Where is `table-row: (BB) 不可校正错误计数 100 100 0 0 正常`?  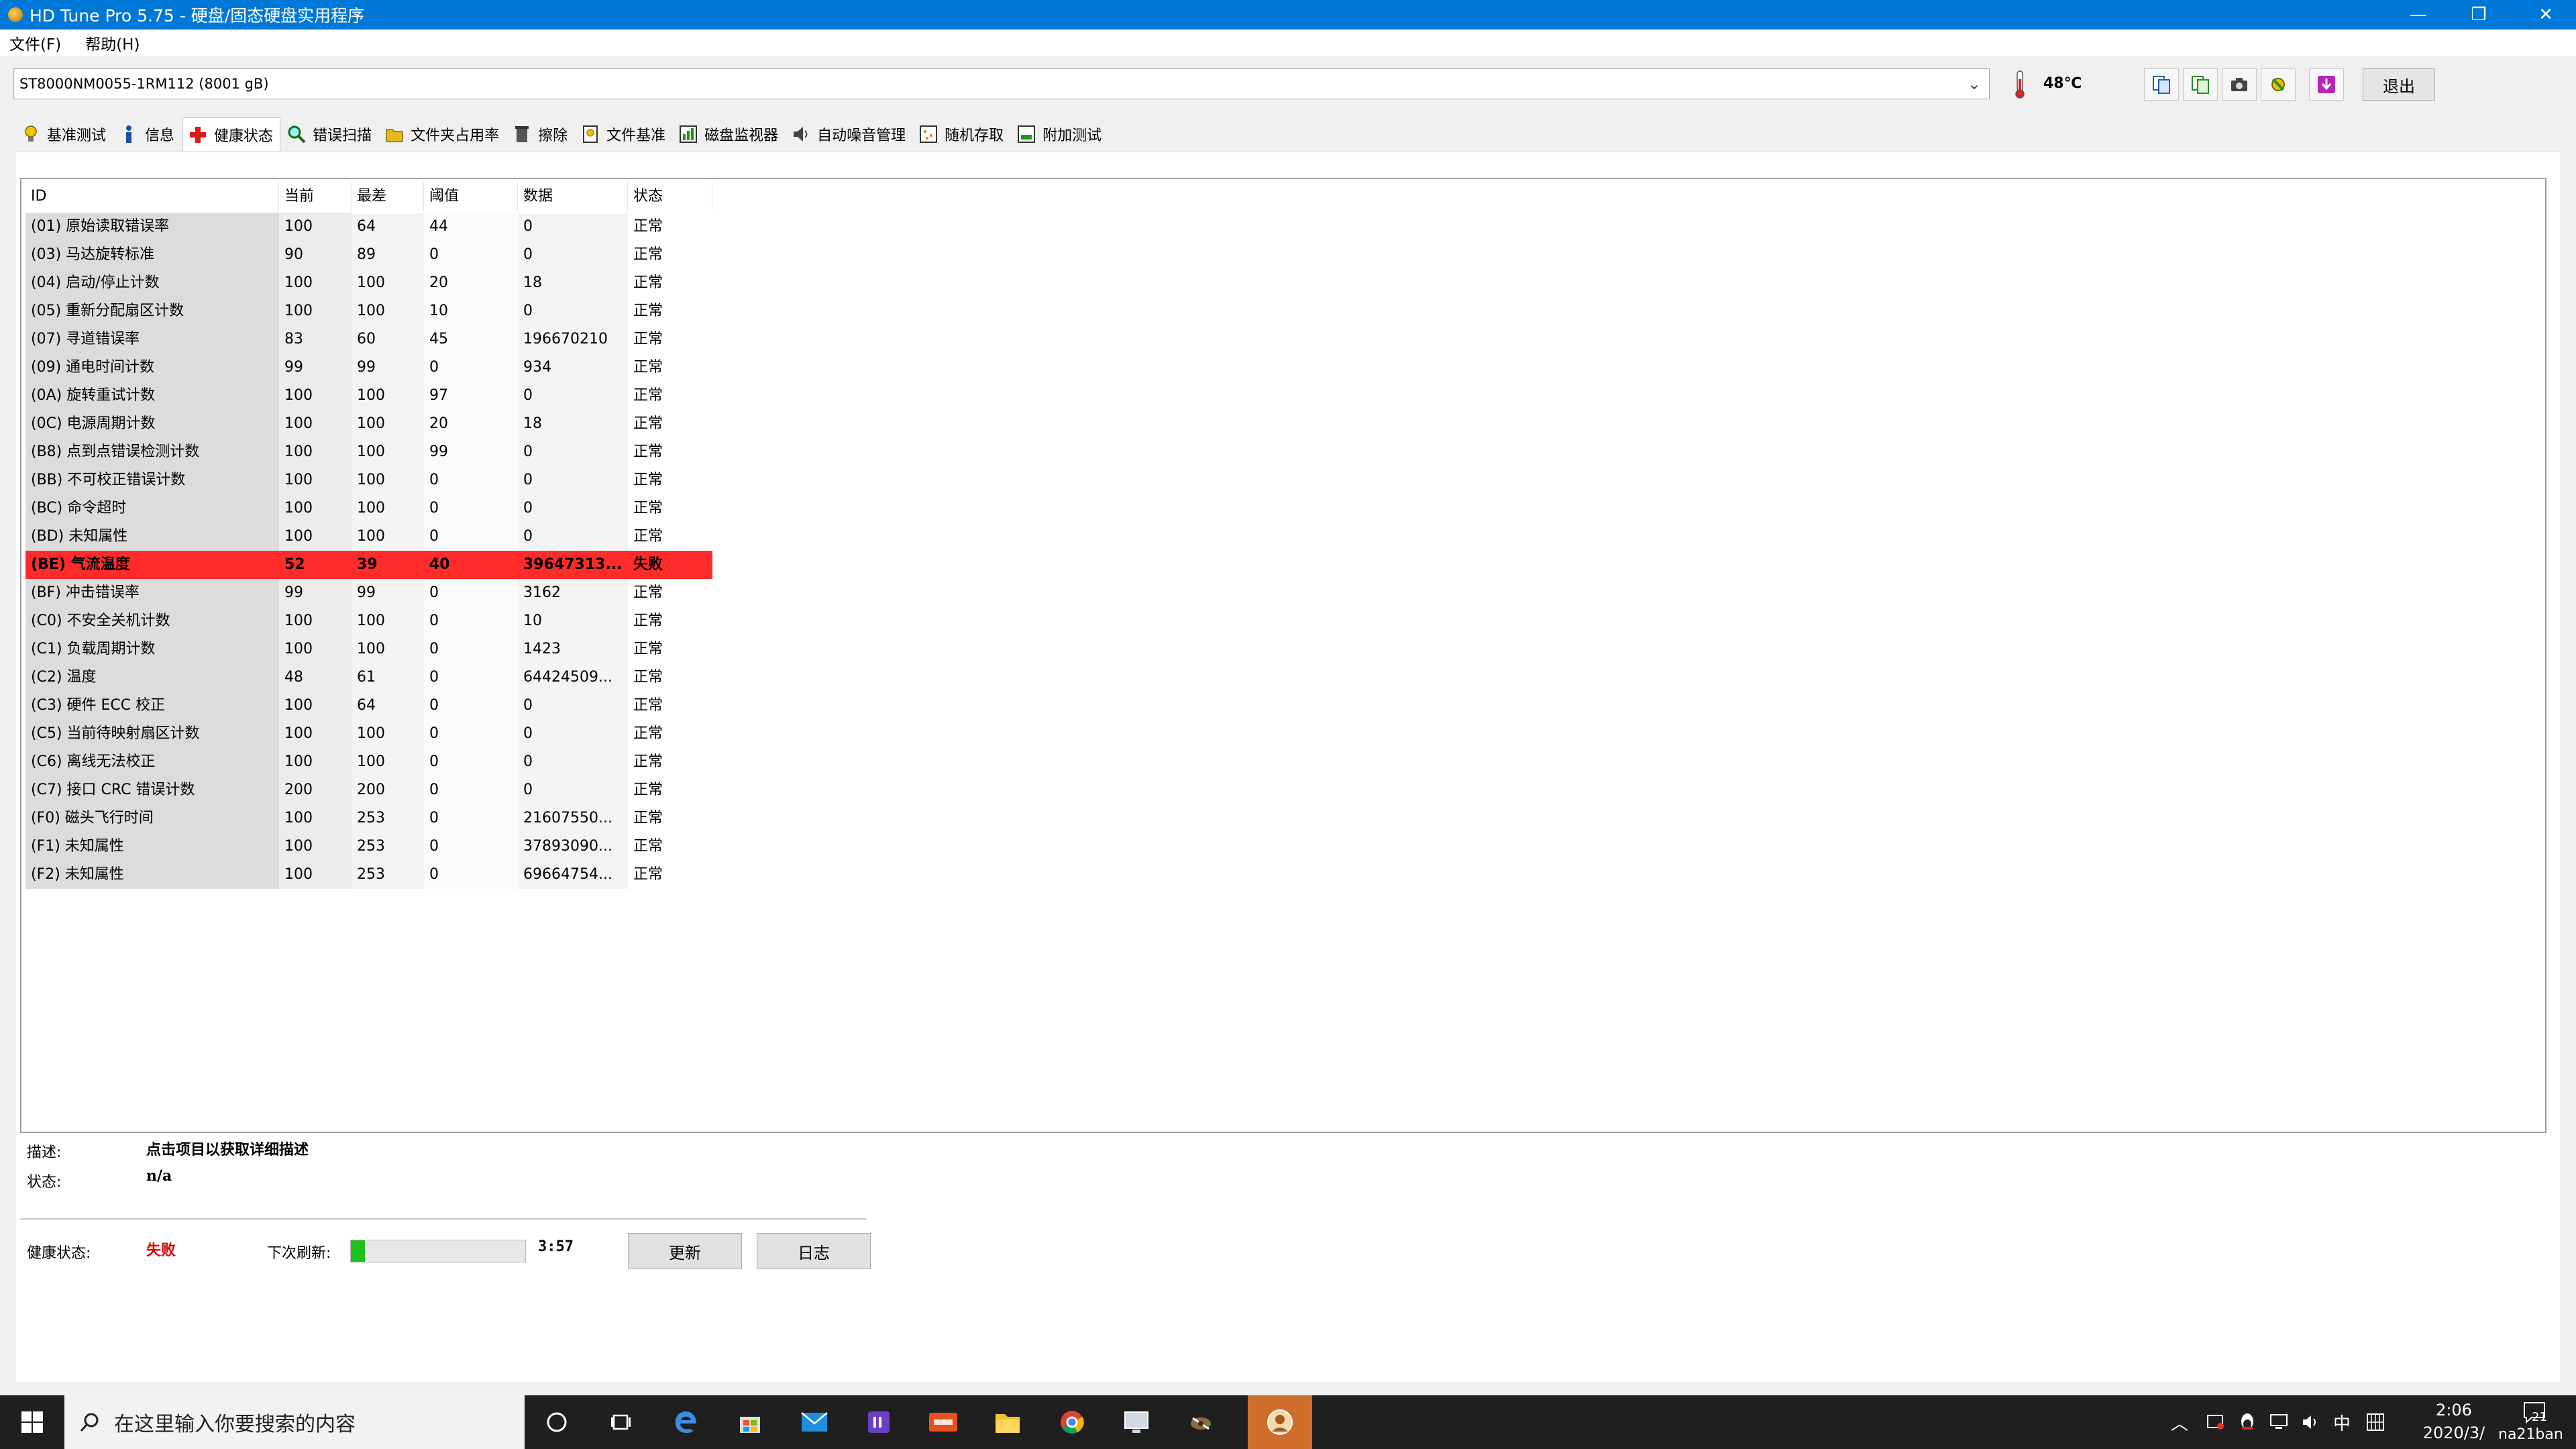
table-row: (BB) 不可校正错误计数 100 100 0 0 正常 is located at coordinates (368, 480).